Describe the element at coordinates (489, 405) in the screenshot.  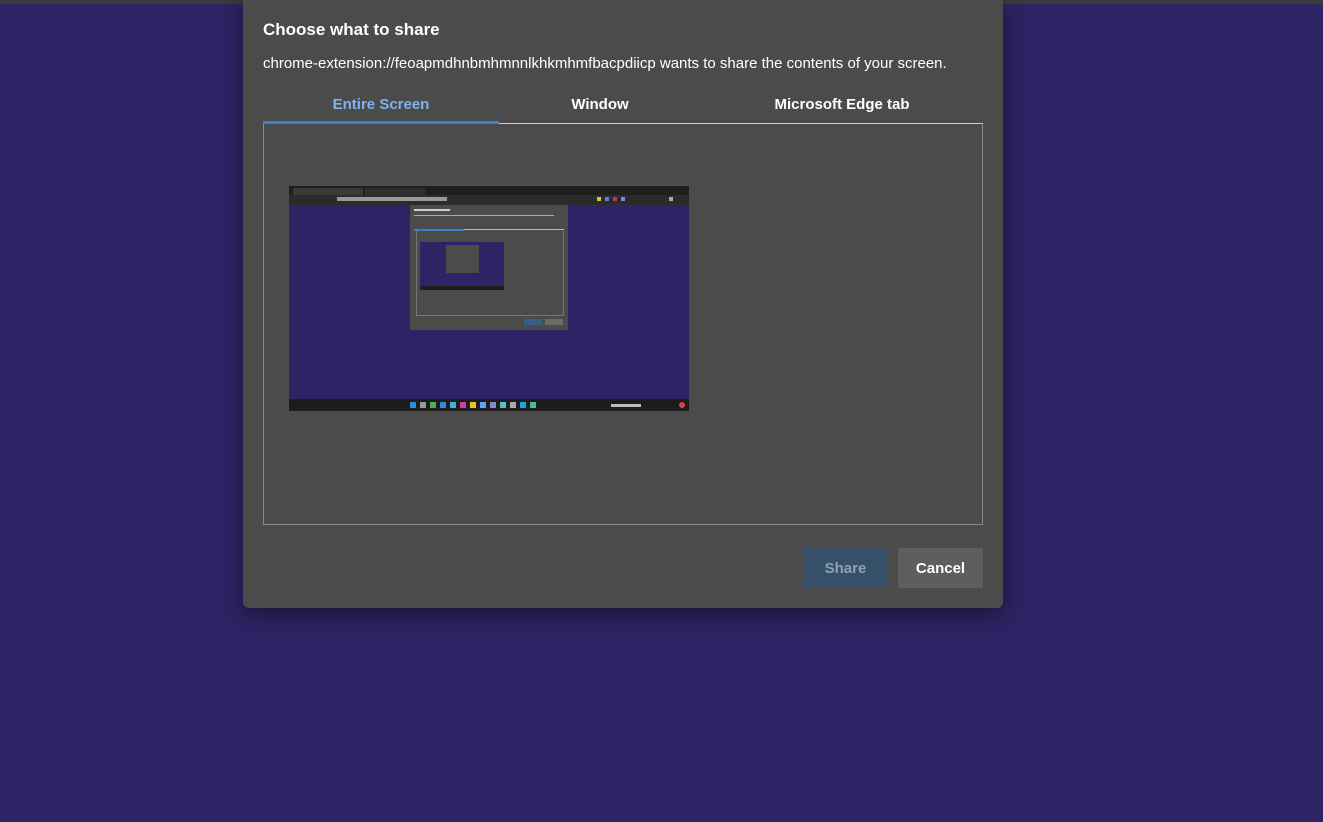
I see `thumbnail-taskbar` at that location.